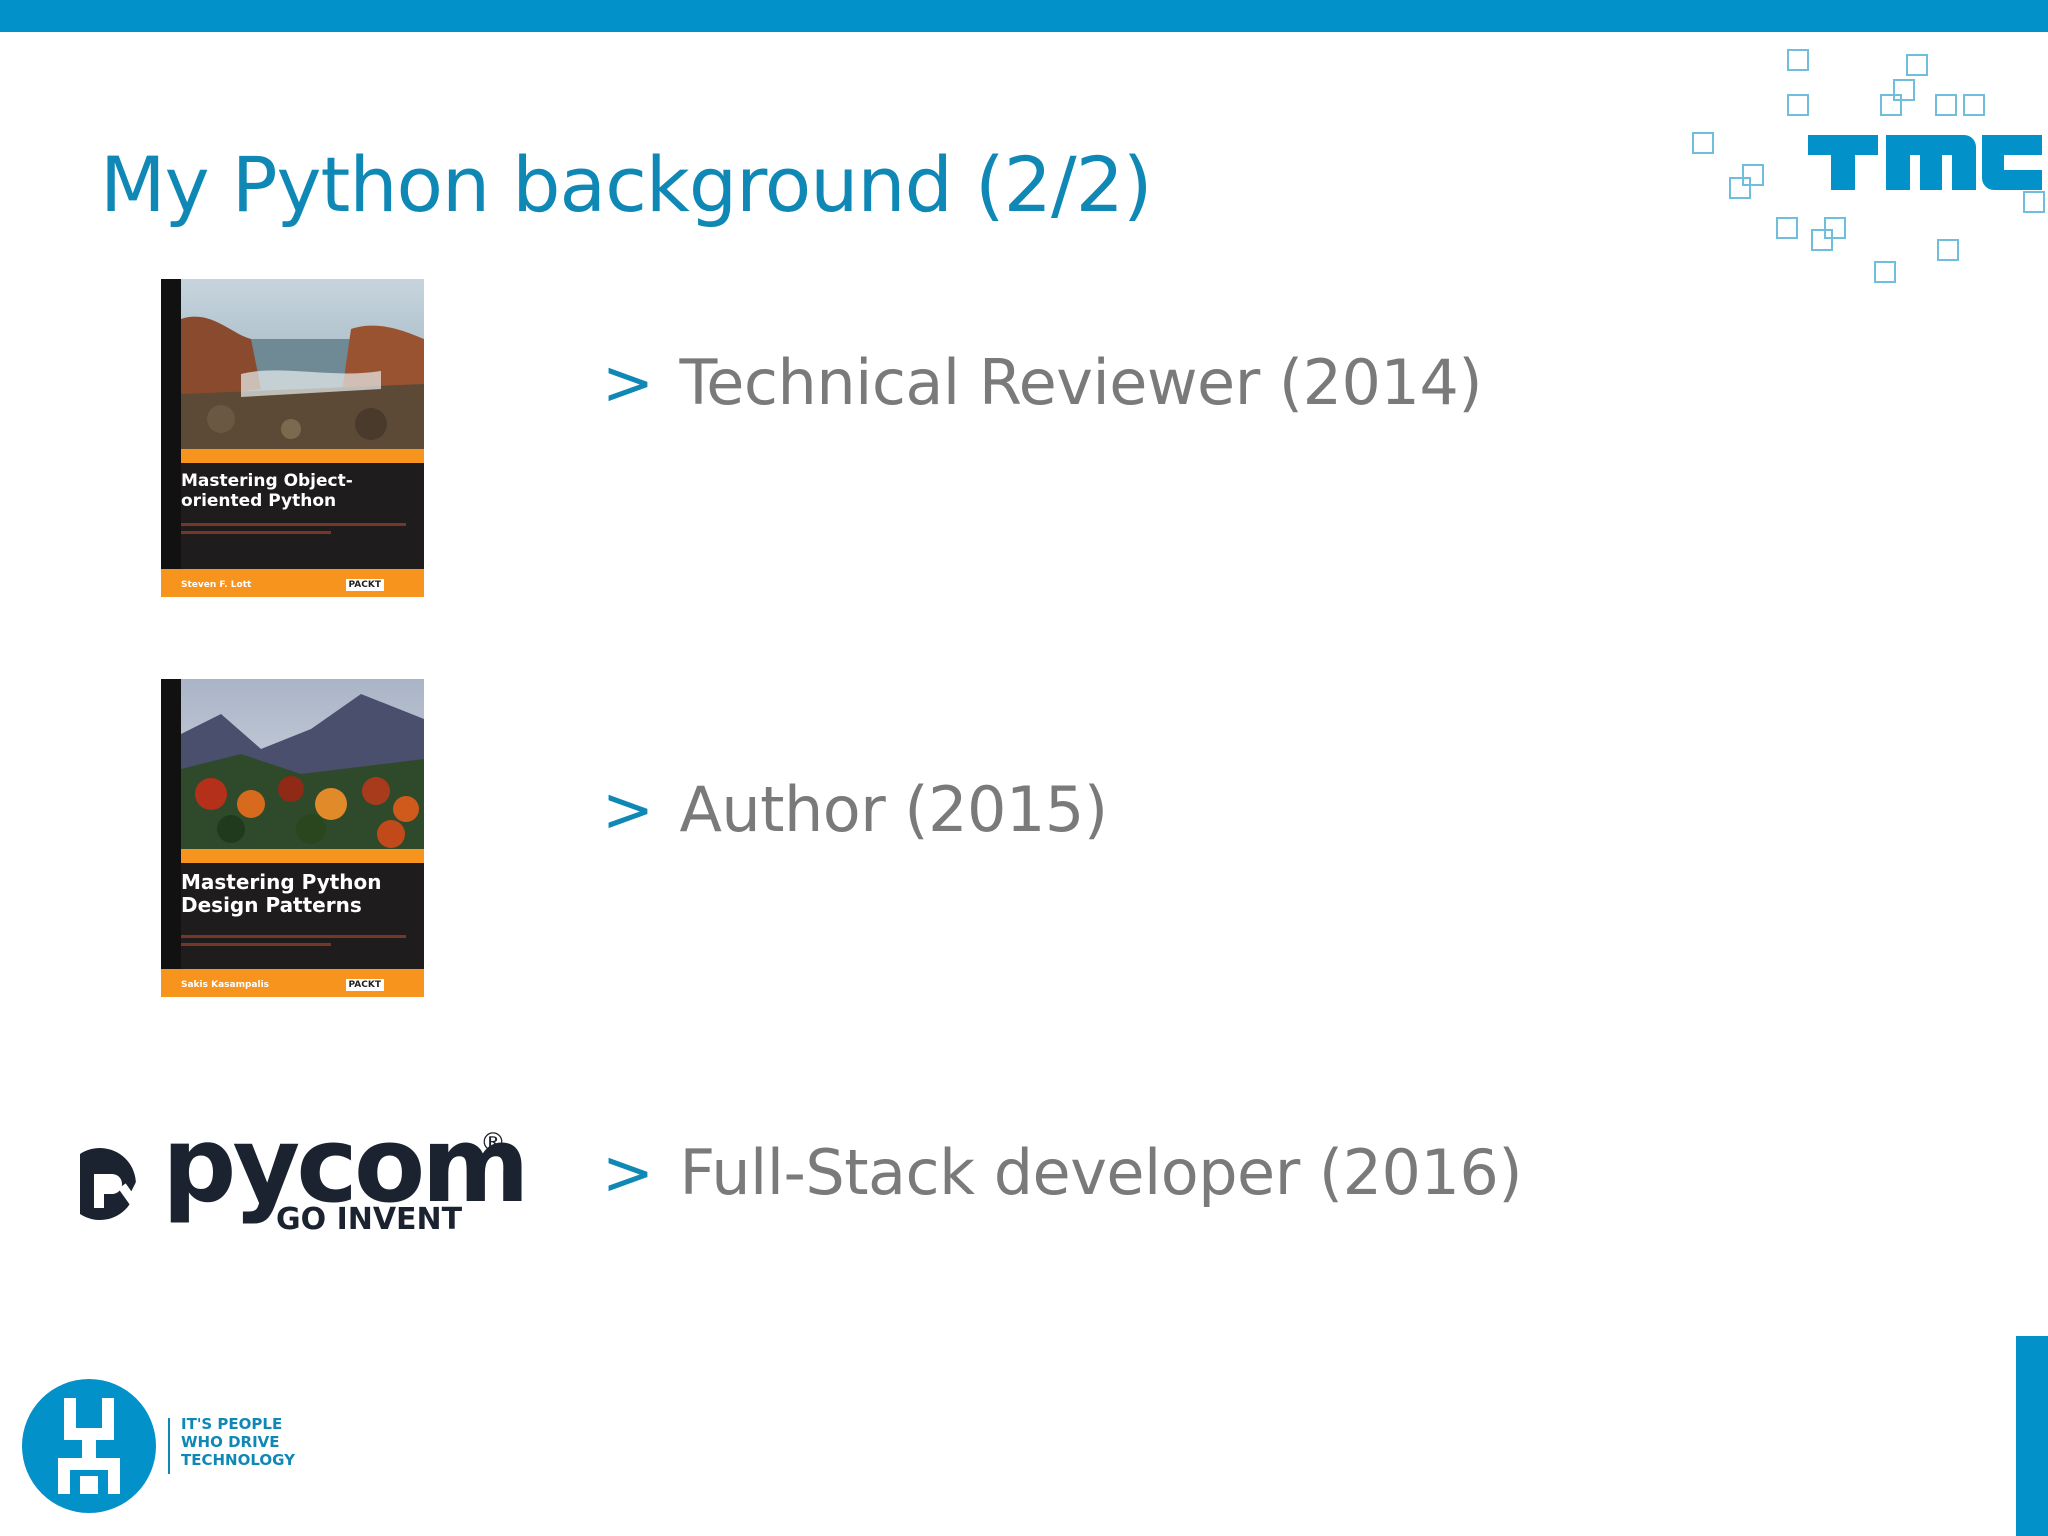 This screenshot has height=1536, width=2048. I want to click on slogan-line: TECHNOLOGY, so click(238, 1460).